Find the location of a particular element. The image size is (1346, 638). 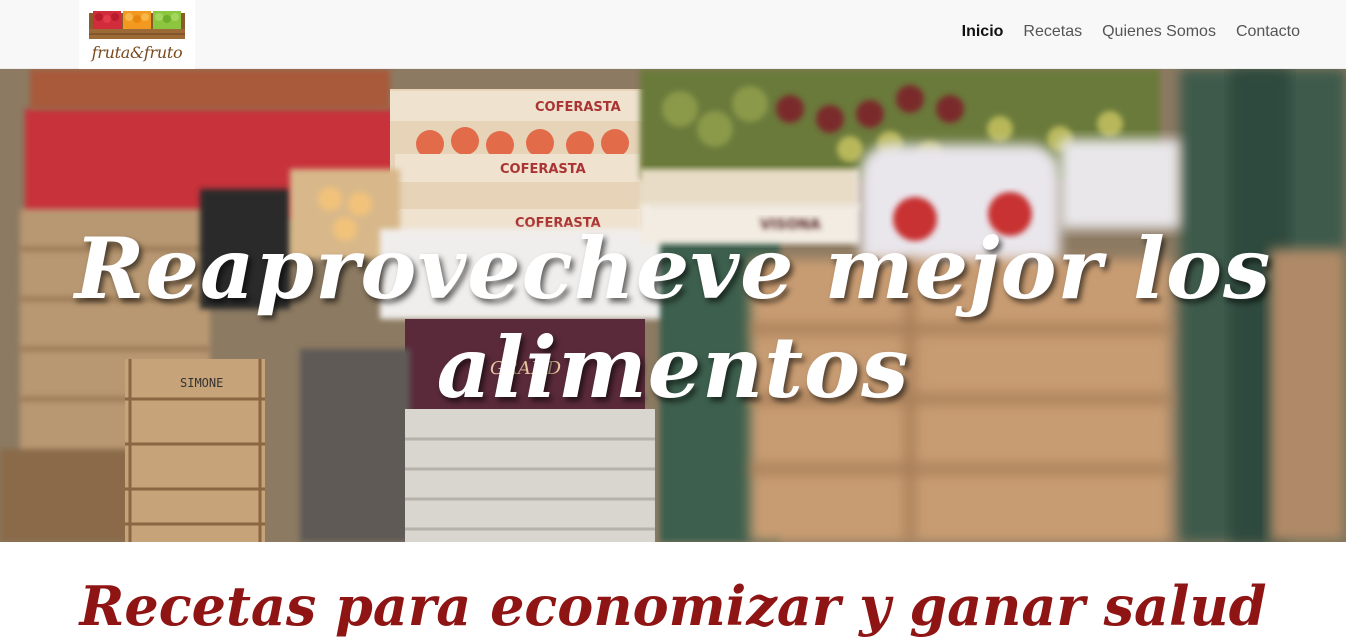

nav-item-inicio: Inicio is located at coordinates (983, 32).